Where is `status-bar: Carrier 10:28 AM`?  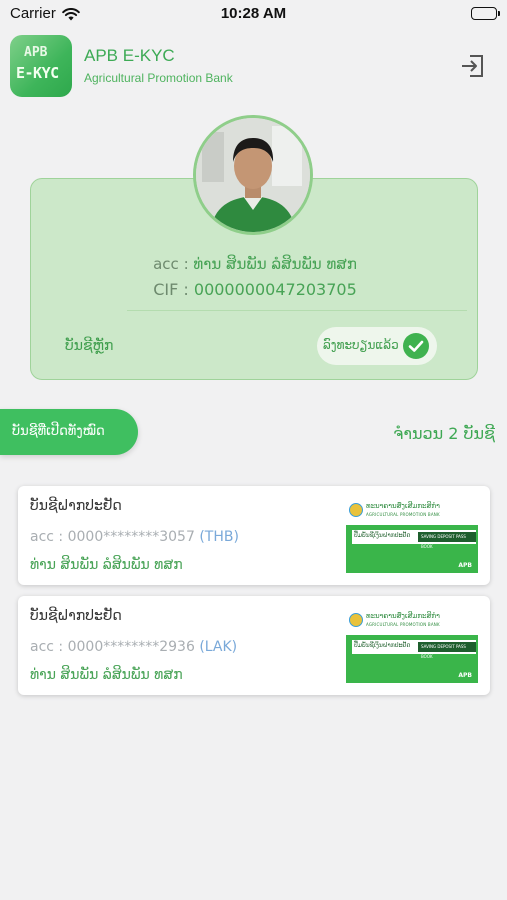 status-bar: Carrier 10:28 AM is located at coordinates (253, 14).